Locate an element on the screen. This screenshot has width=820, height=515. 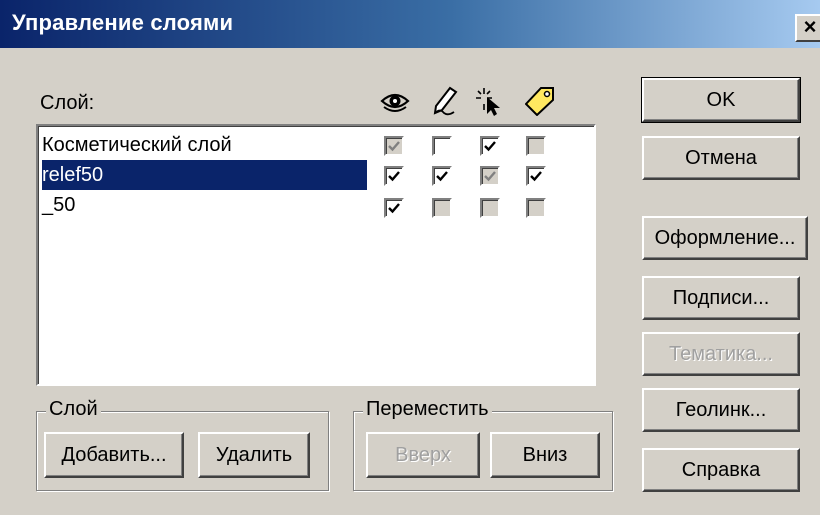
layer-row-1: relef50 is located at coordinates (204, 175).